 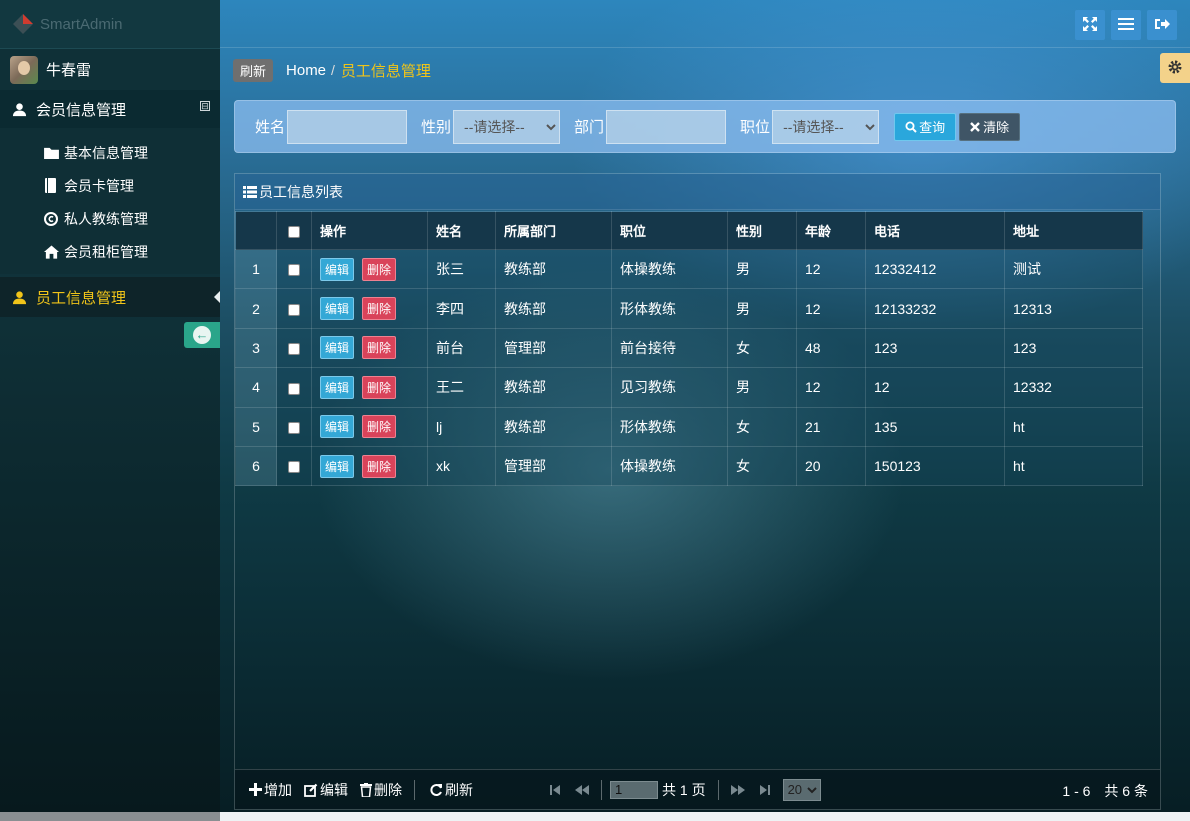 I want to click on column-header: 所属部门, so click(x=553, y=230).